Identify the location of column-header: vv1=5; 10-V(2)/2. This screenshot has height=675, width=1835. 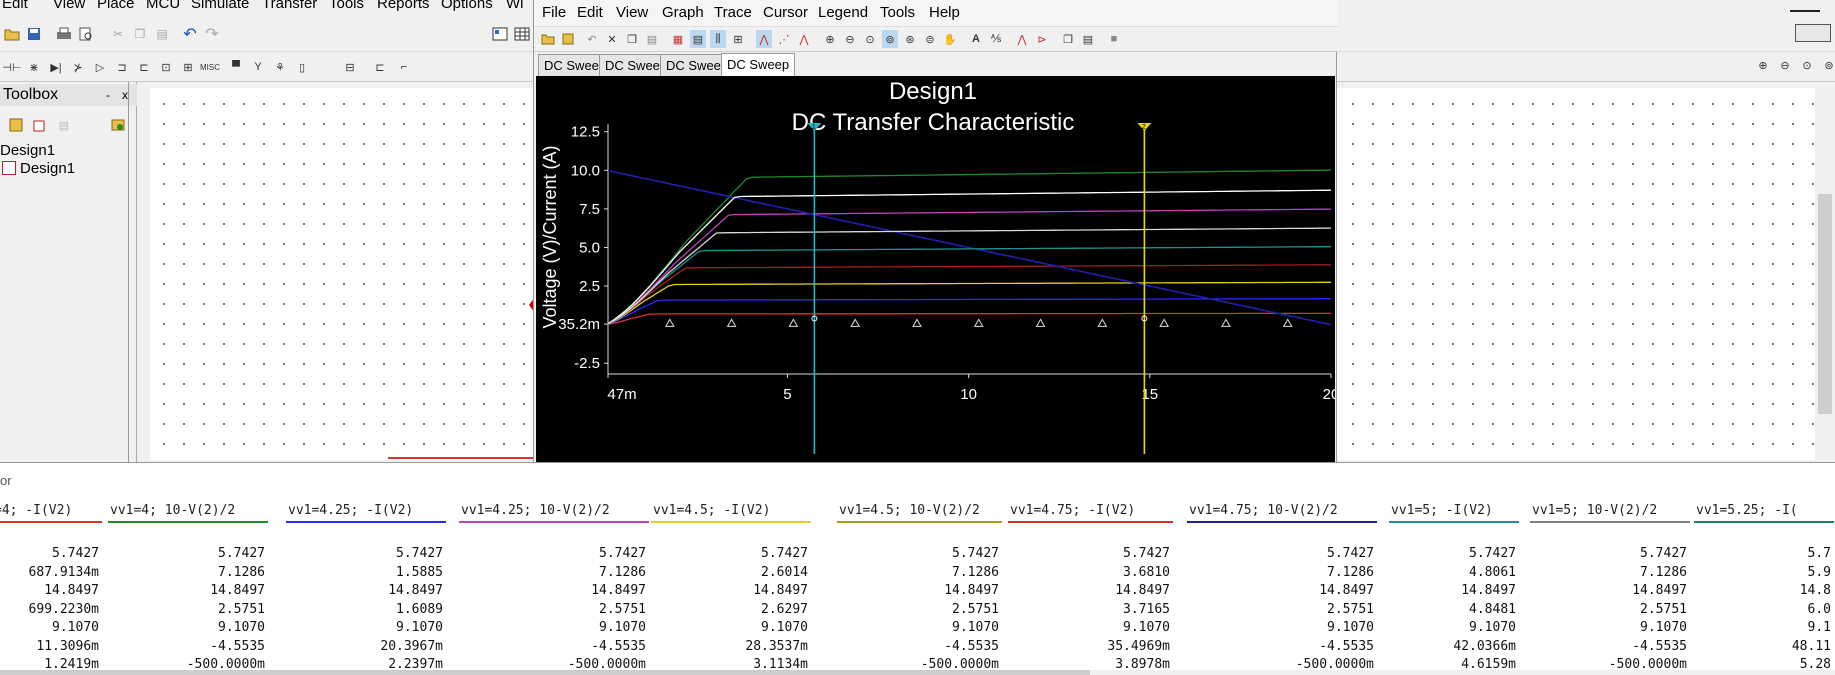
(1594, 510).